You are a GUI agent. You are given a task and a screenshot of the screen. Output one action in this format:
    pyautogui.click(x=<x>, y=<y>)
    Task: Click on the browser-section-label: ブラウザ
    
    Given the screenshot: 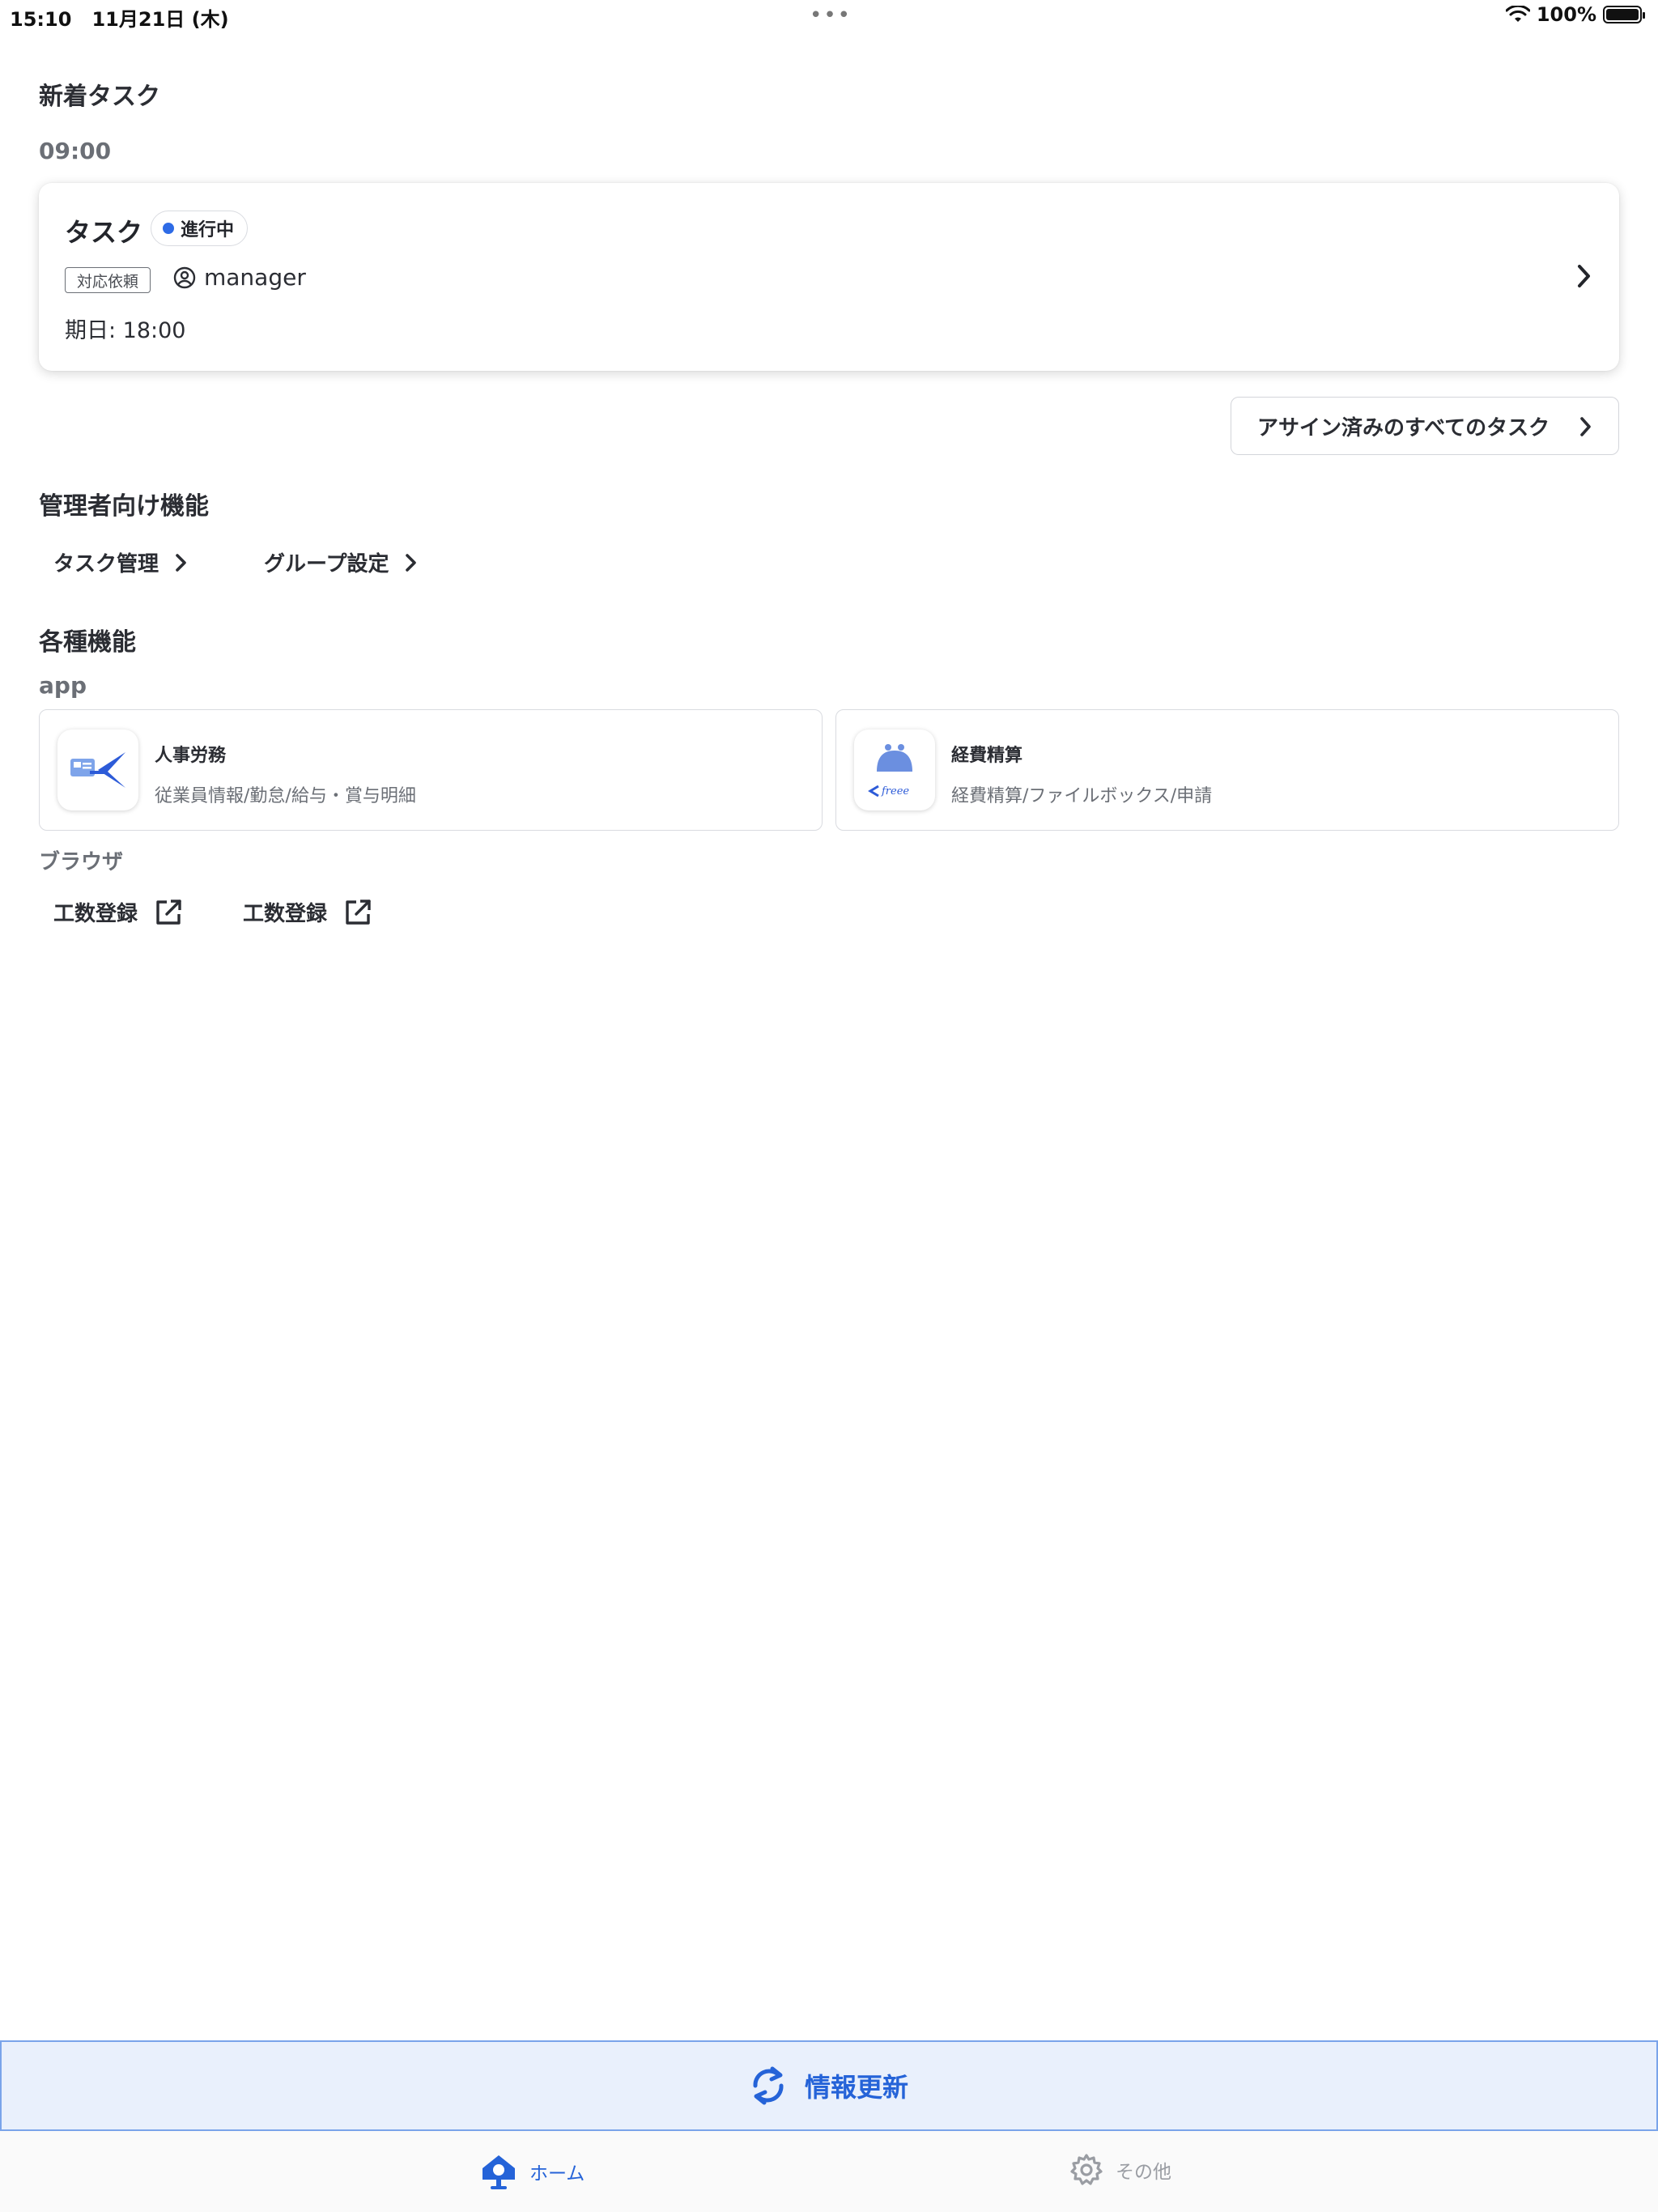 What is the action you would take?
    pyautogui.click(x=81, y=862)
    